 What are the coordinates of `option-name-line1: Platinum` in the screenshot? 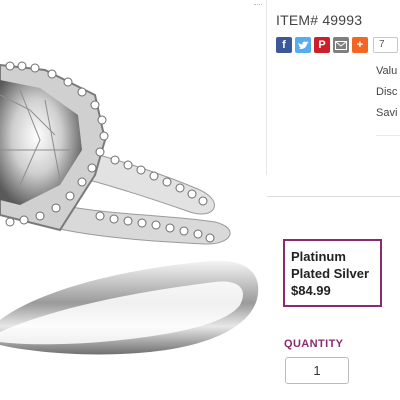 It's located at (318, 256).